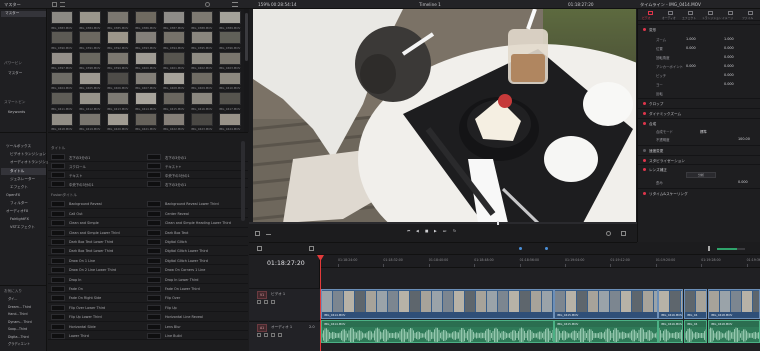 This screenshot has width=760, height=351. Describe the element at coordinates (729, 48) in the screenshot. I see `position-y-field: 0.000` at that location.